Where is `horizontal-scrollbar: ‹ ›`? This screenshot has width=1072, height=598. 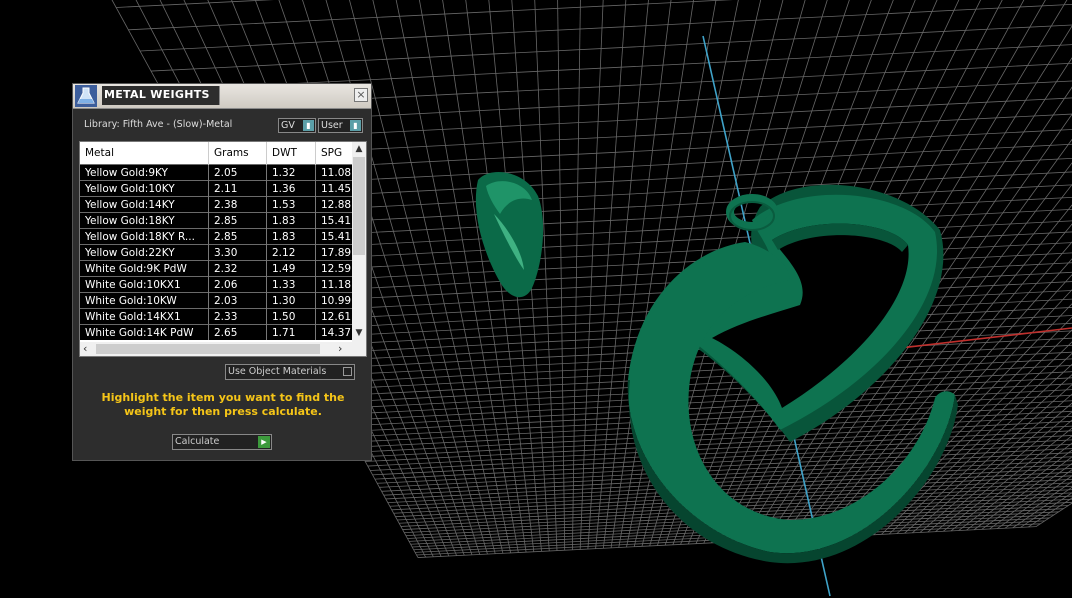
horizontal-scrollbar: ‹ › is located at coordinates (223, 349).